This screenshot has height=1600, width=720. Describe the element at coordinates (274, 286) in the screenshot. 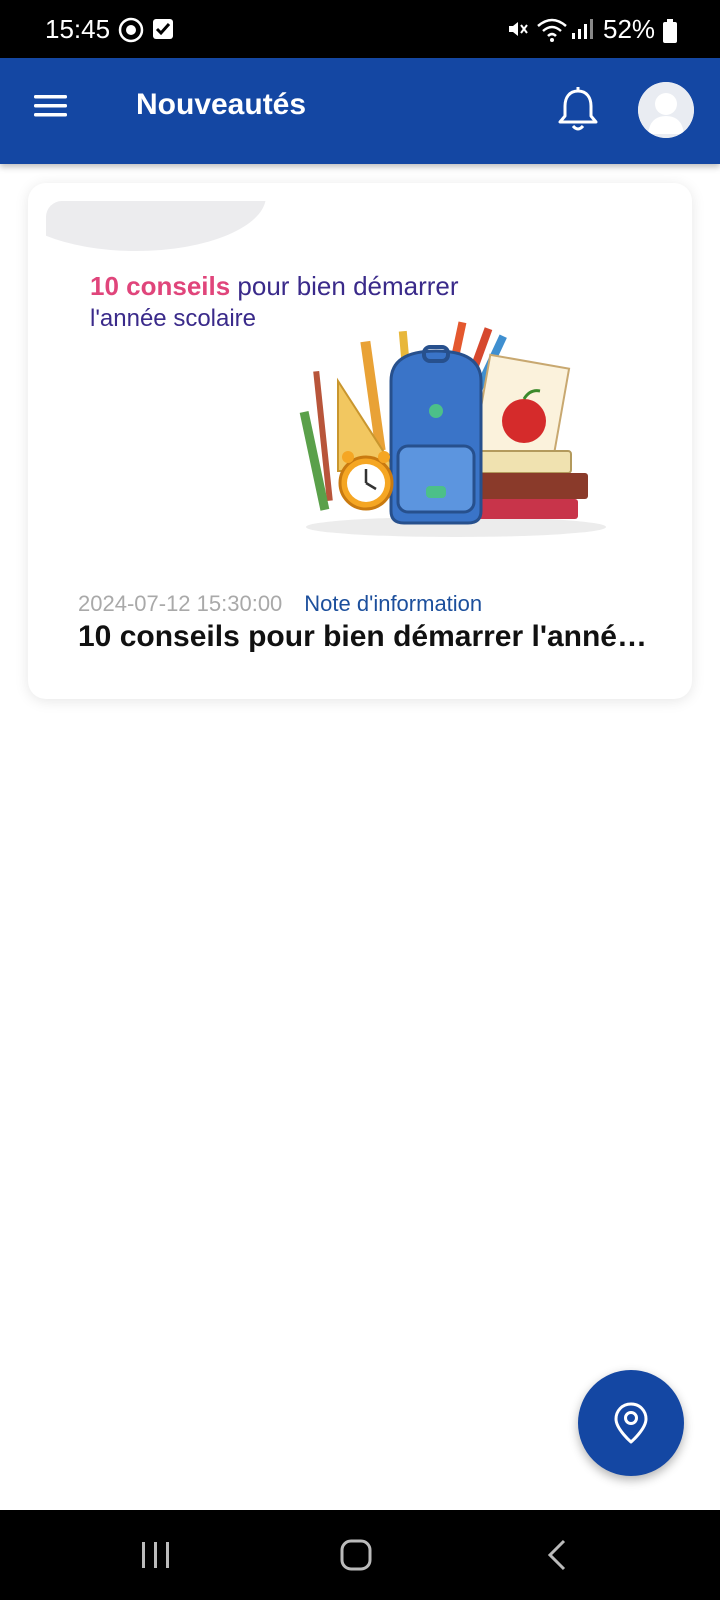

I see `image-headline: 10 conseils pour bien démarrer` at that location.